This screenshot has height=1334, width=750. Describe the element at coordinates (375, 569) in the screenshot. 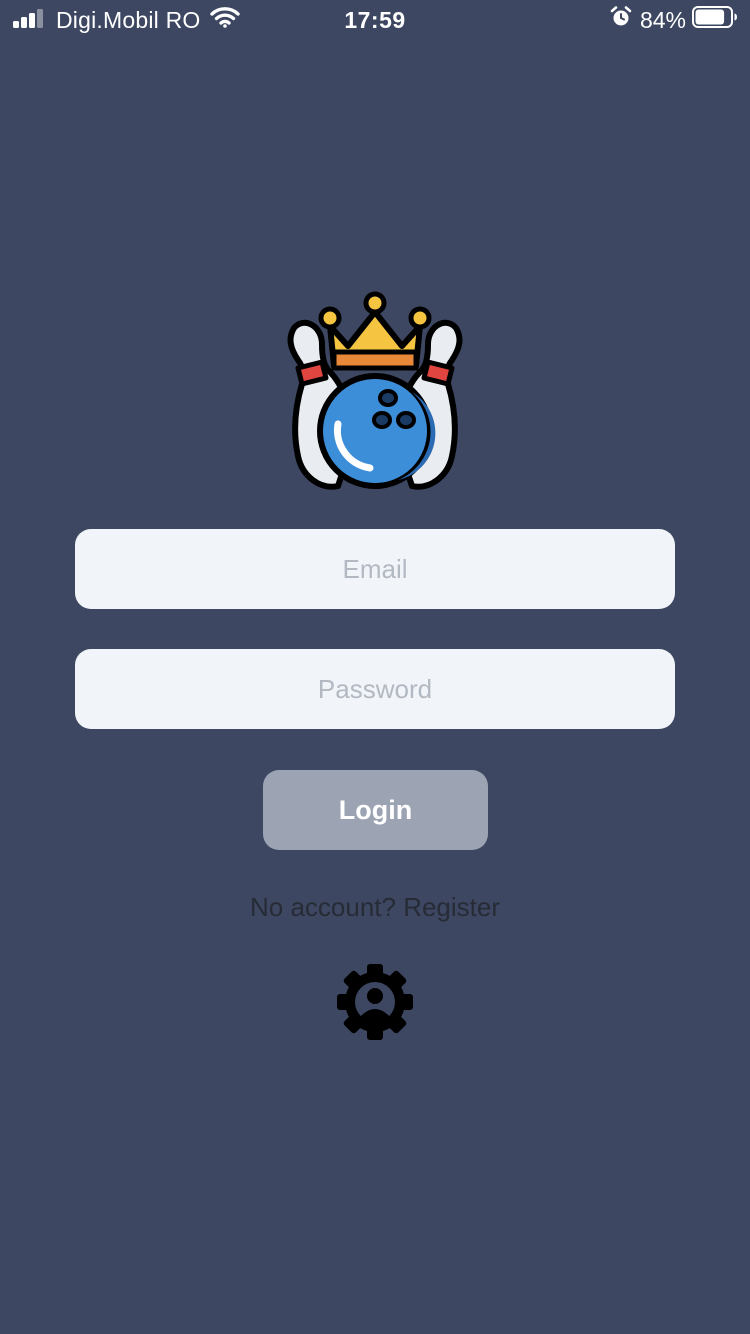

I see `email-field` at that location.